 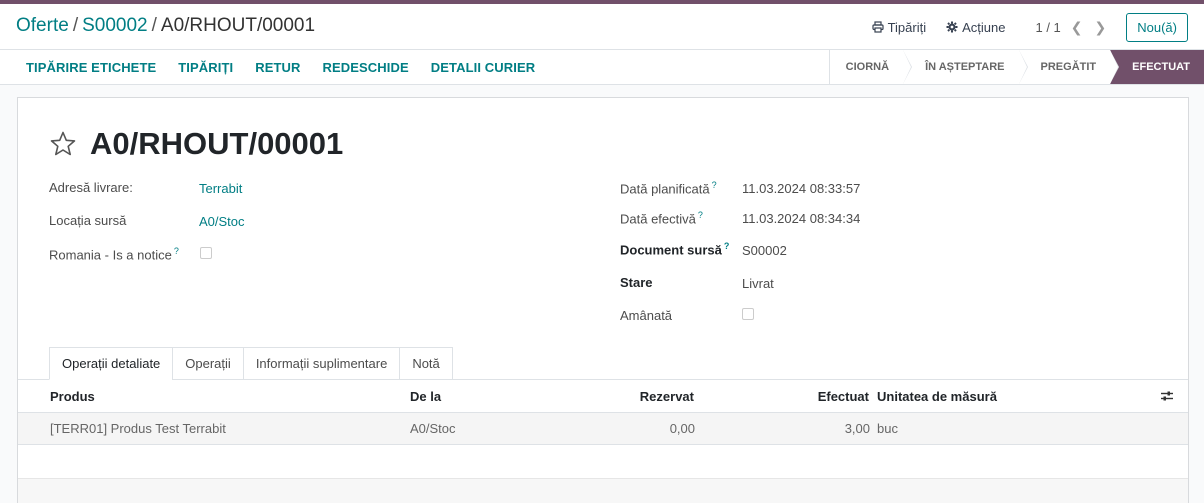 What do you see at coordinates (1167, 396) in the screenshot?
I see `optional-columns-icon` at bounding box center [1167, 396].